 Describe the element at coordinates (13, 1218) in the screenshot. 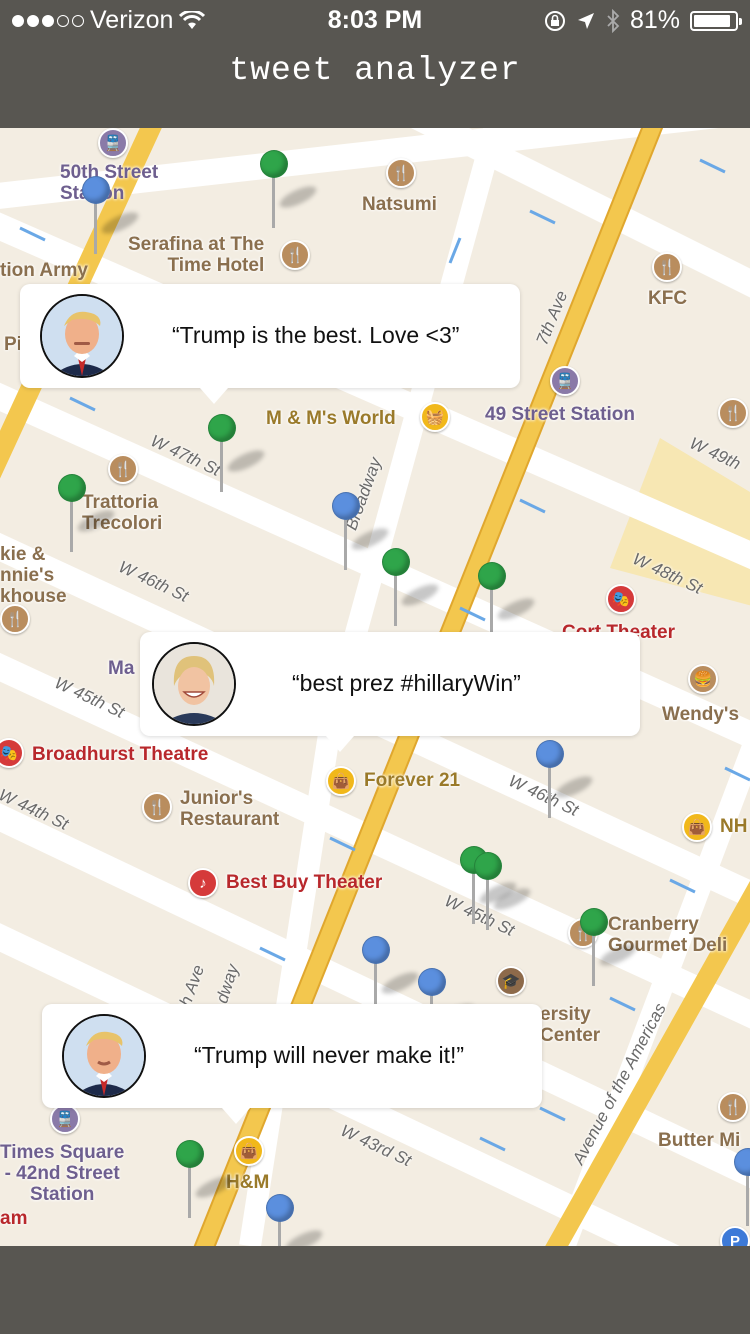

I see `place-am: am` at that location.